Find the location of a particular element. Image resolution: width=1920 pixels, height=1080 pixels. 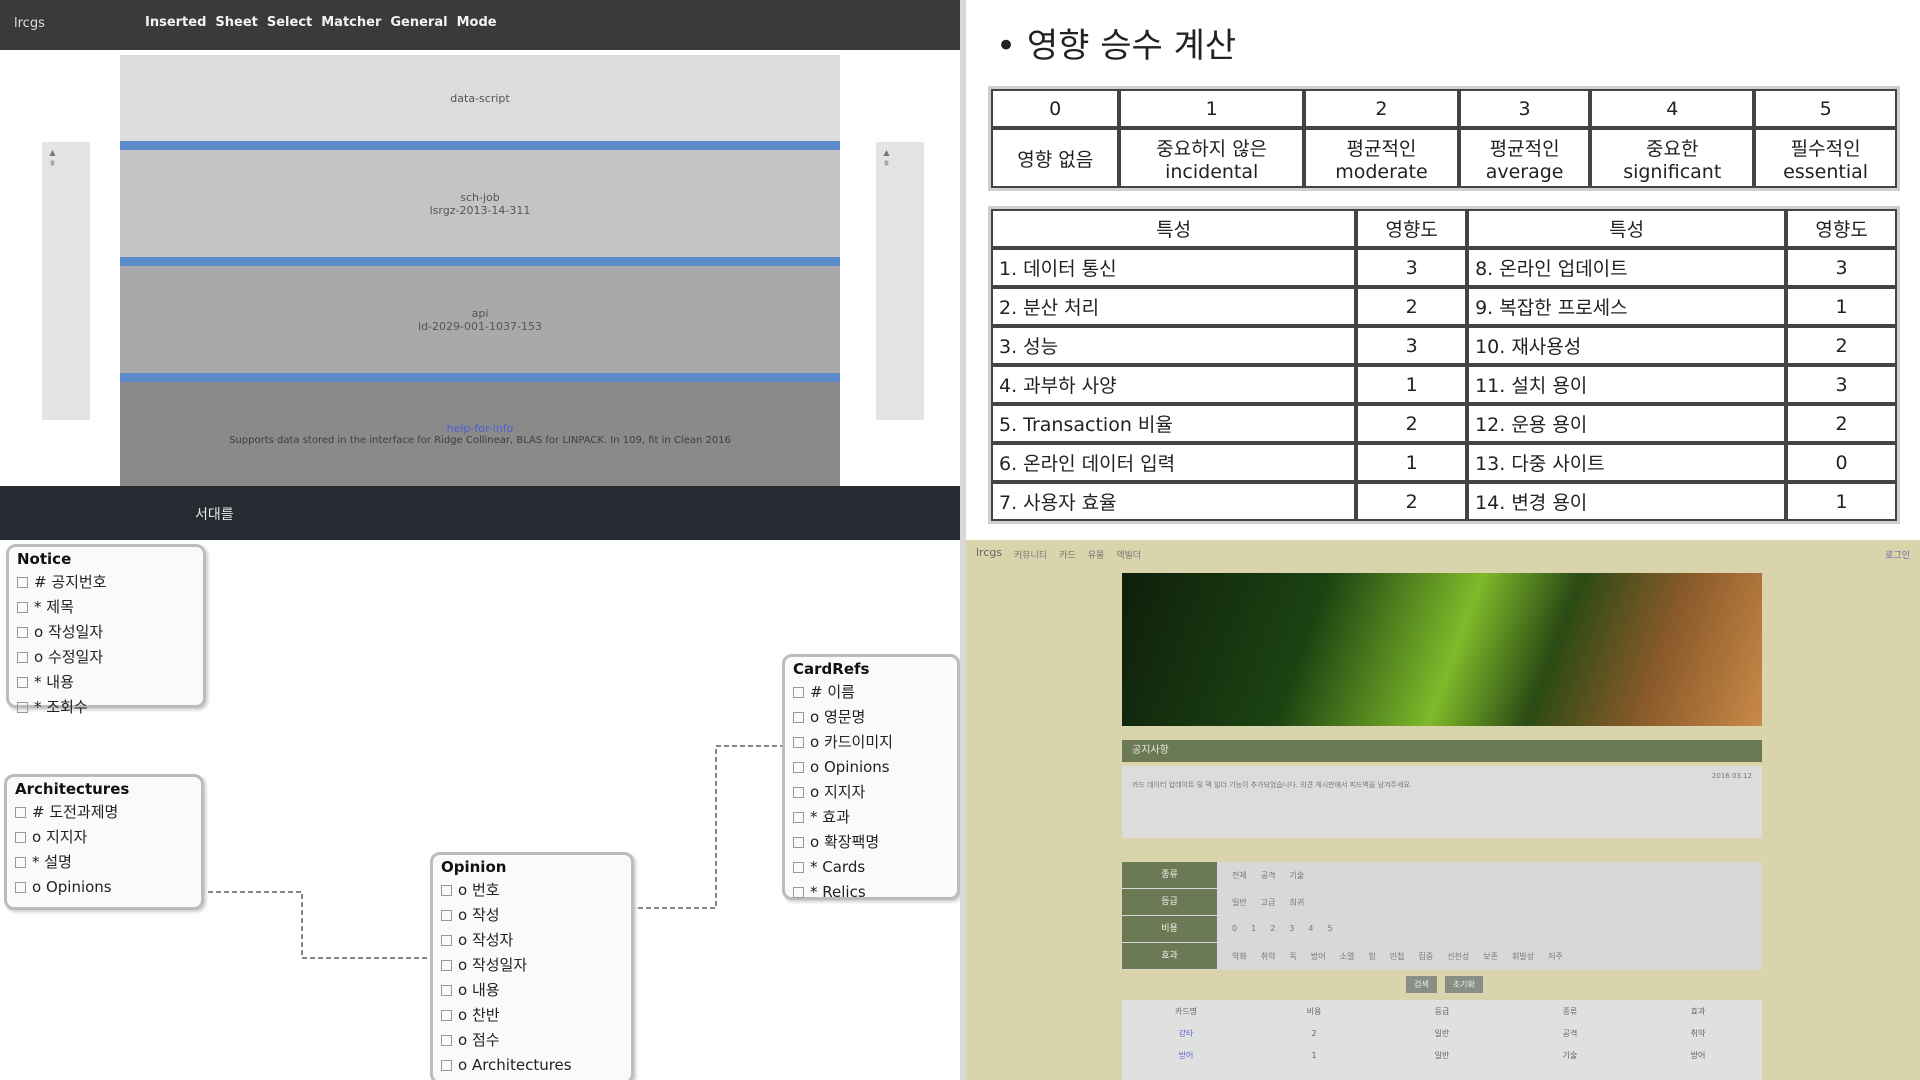

nav-item: Select is located at coordinates (289, 22).